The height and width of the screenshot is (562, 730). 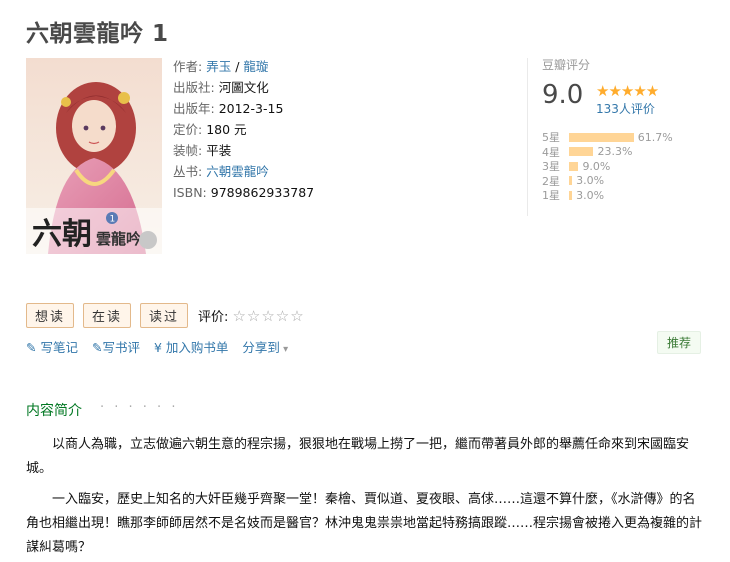 I want to click on add-to-cart-link: ¥ 加入购书单, so click(x=191, y=346).